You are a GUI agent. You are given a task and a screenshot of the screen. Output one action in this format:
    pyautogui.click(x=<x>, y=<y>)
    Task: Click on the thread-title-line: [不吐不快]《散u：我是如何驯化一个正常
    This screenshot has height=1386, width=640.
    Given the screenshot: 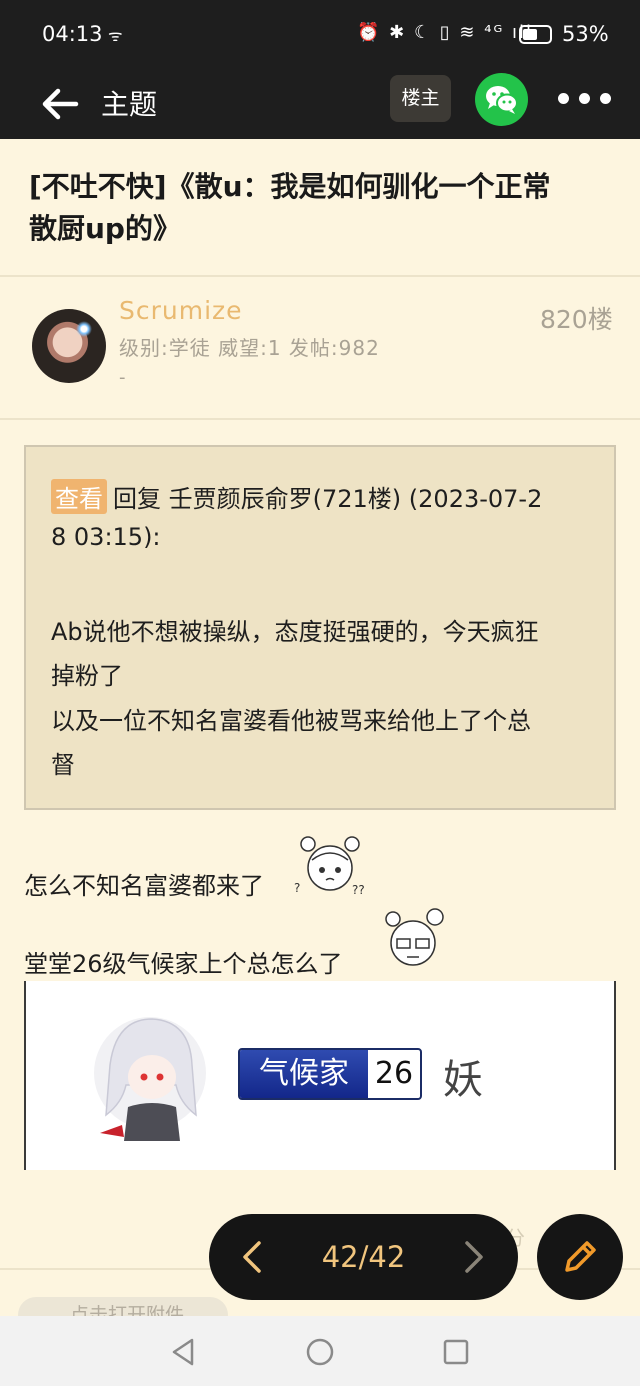 What is the action you would take?
    pyautogui.click(x=290, y=186)
    